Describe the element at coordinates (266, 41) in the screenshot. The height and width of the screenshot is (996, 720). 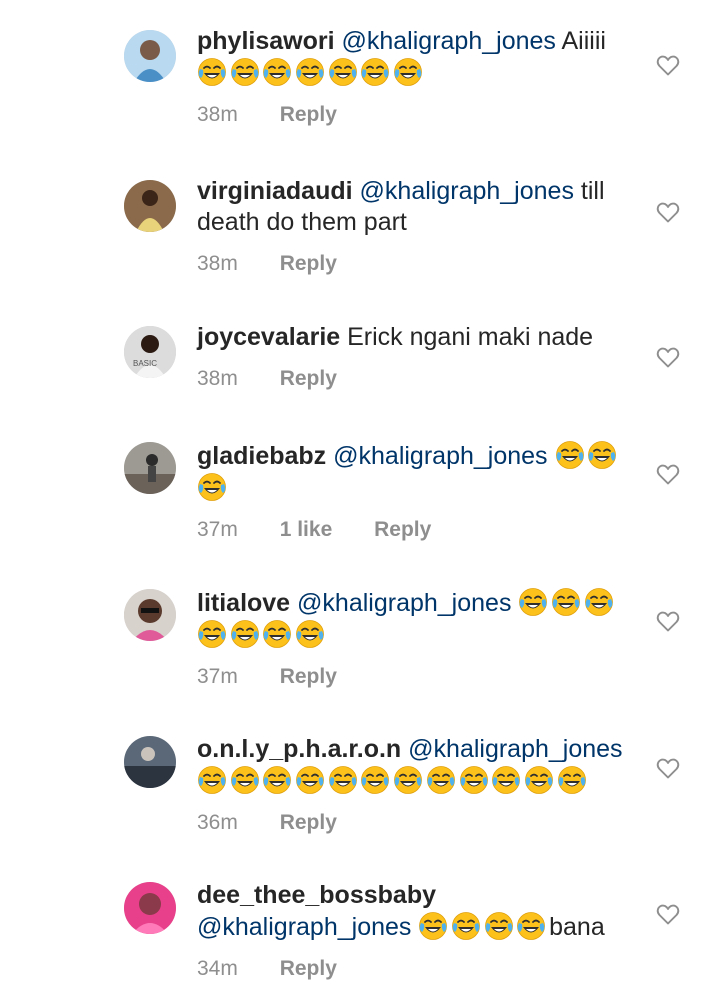
I see `comment-username: phylisawori` at that location.